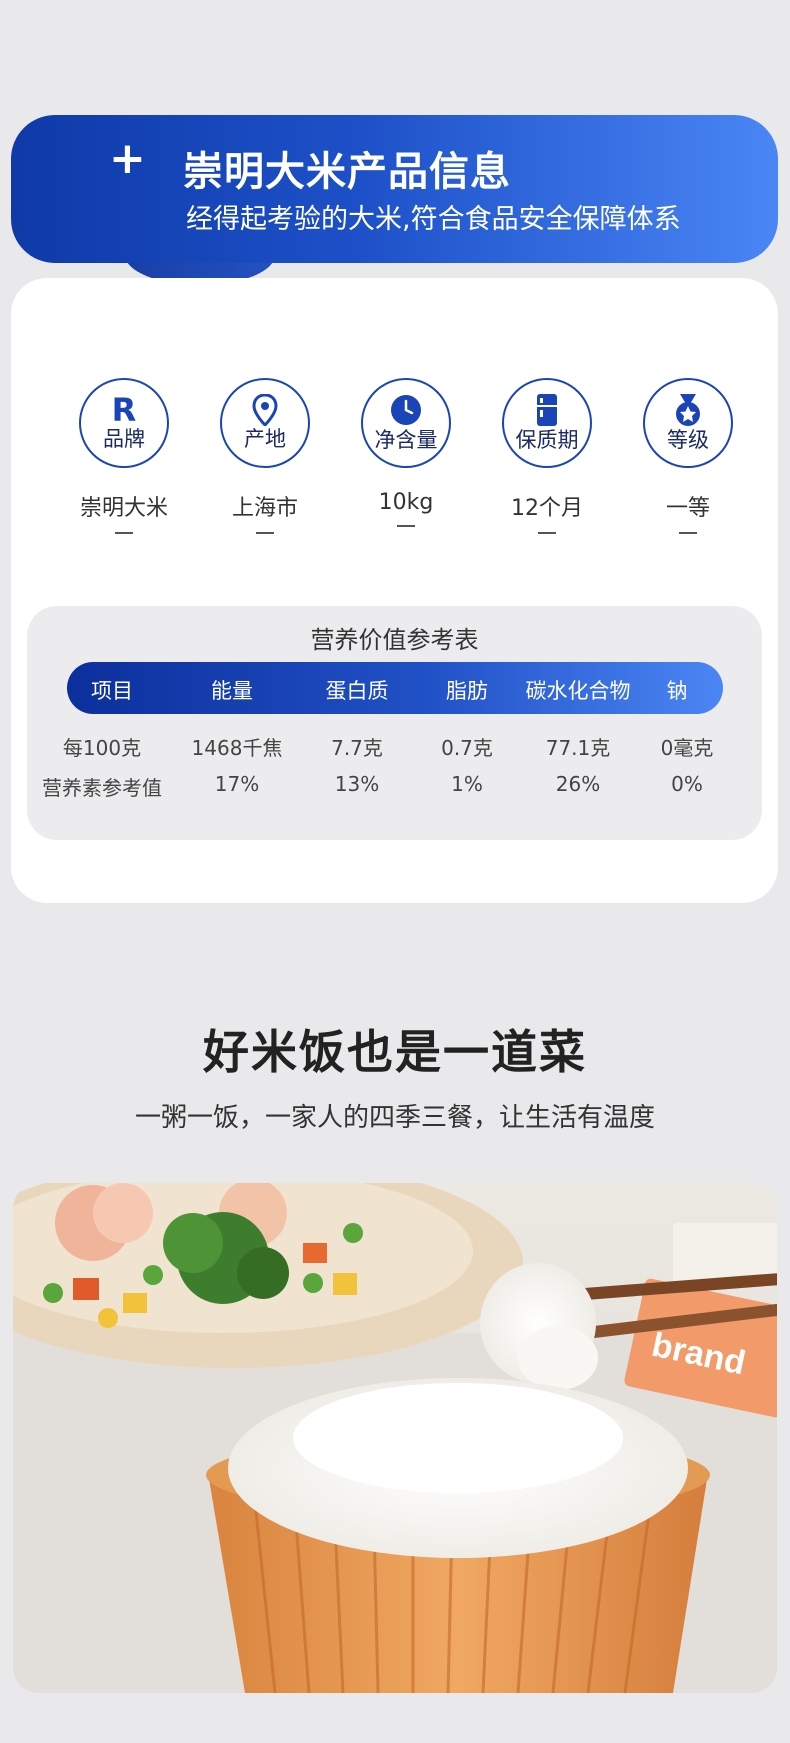  Describe the element at coordinates (687, 508) in the screenshot. I see `spec-grade-value: 一等` at that location.